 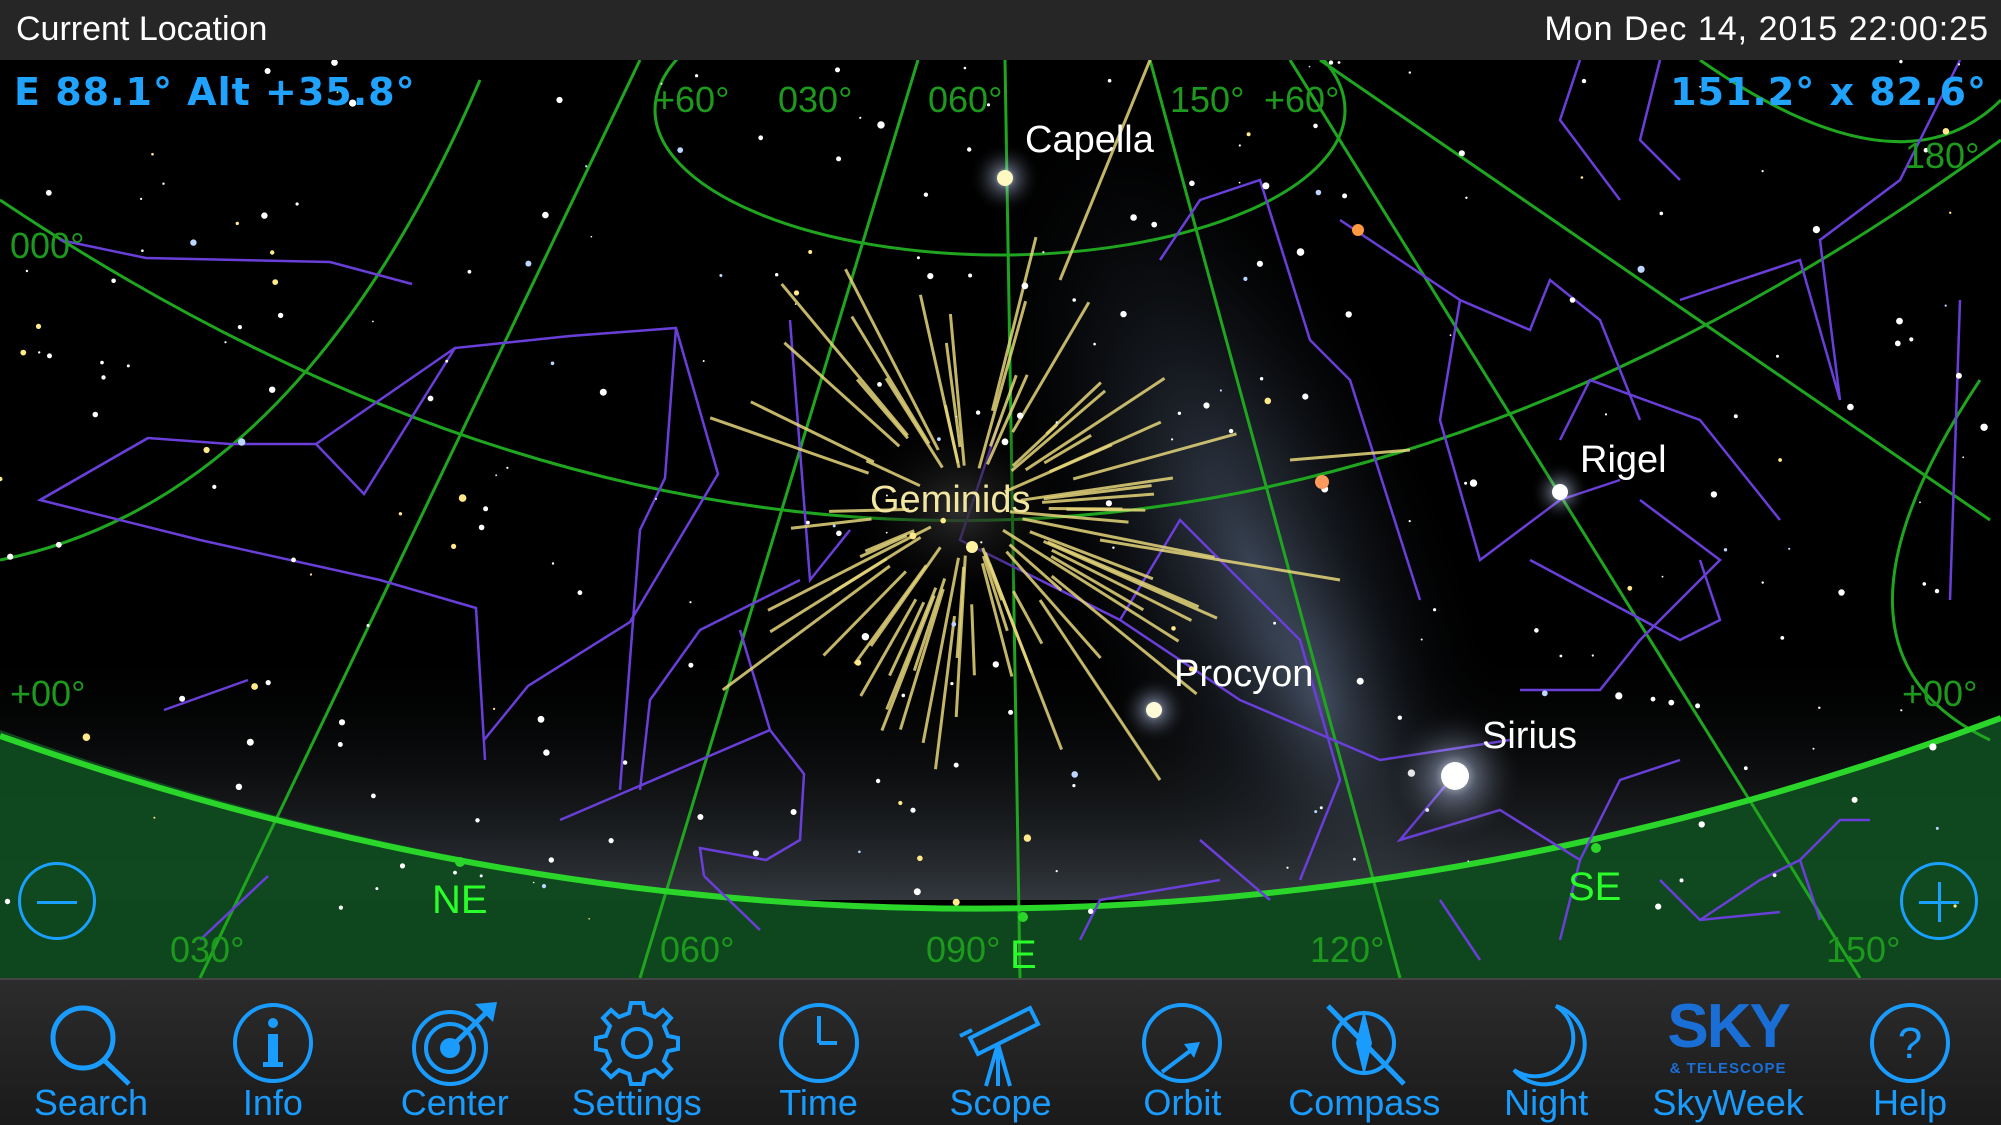 What do you see at coordinates (455, 1052) in the screenshot?
I see `center-button: Center` at bounding box center [455, 1052].